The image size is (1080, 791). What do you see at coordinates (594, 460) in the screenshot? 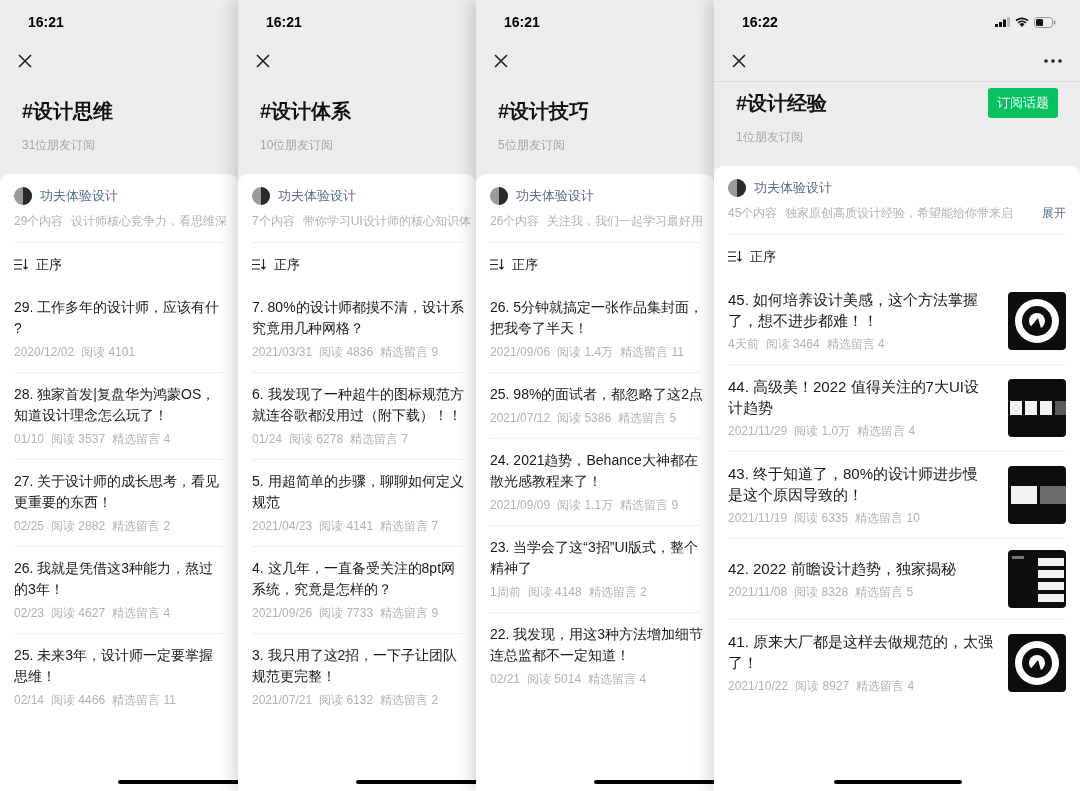
I see `article-title: 24. 2021趋势，Behance大神都在` at bounding box center [594, 460].